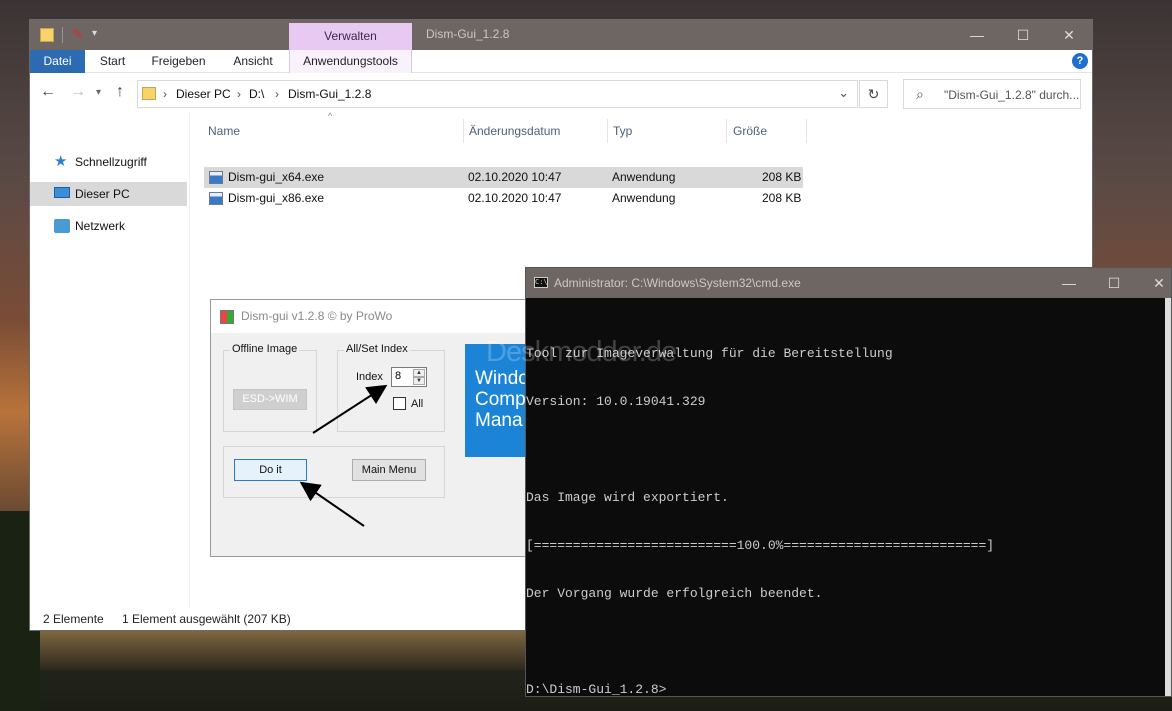  I want to click on tab-start: Start, so click(112, 61).